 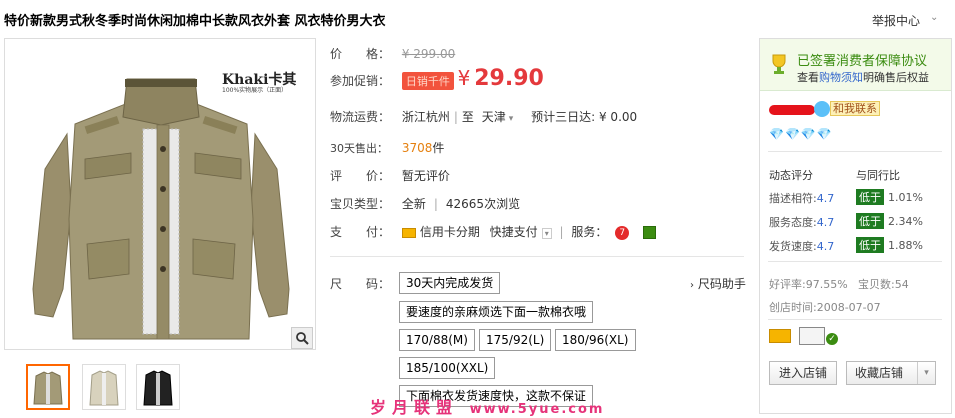 I want to click on type-value: 全新, so click(x=413, y=204).